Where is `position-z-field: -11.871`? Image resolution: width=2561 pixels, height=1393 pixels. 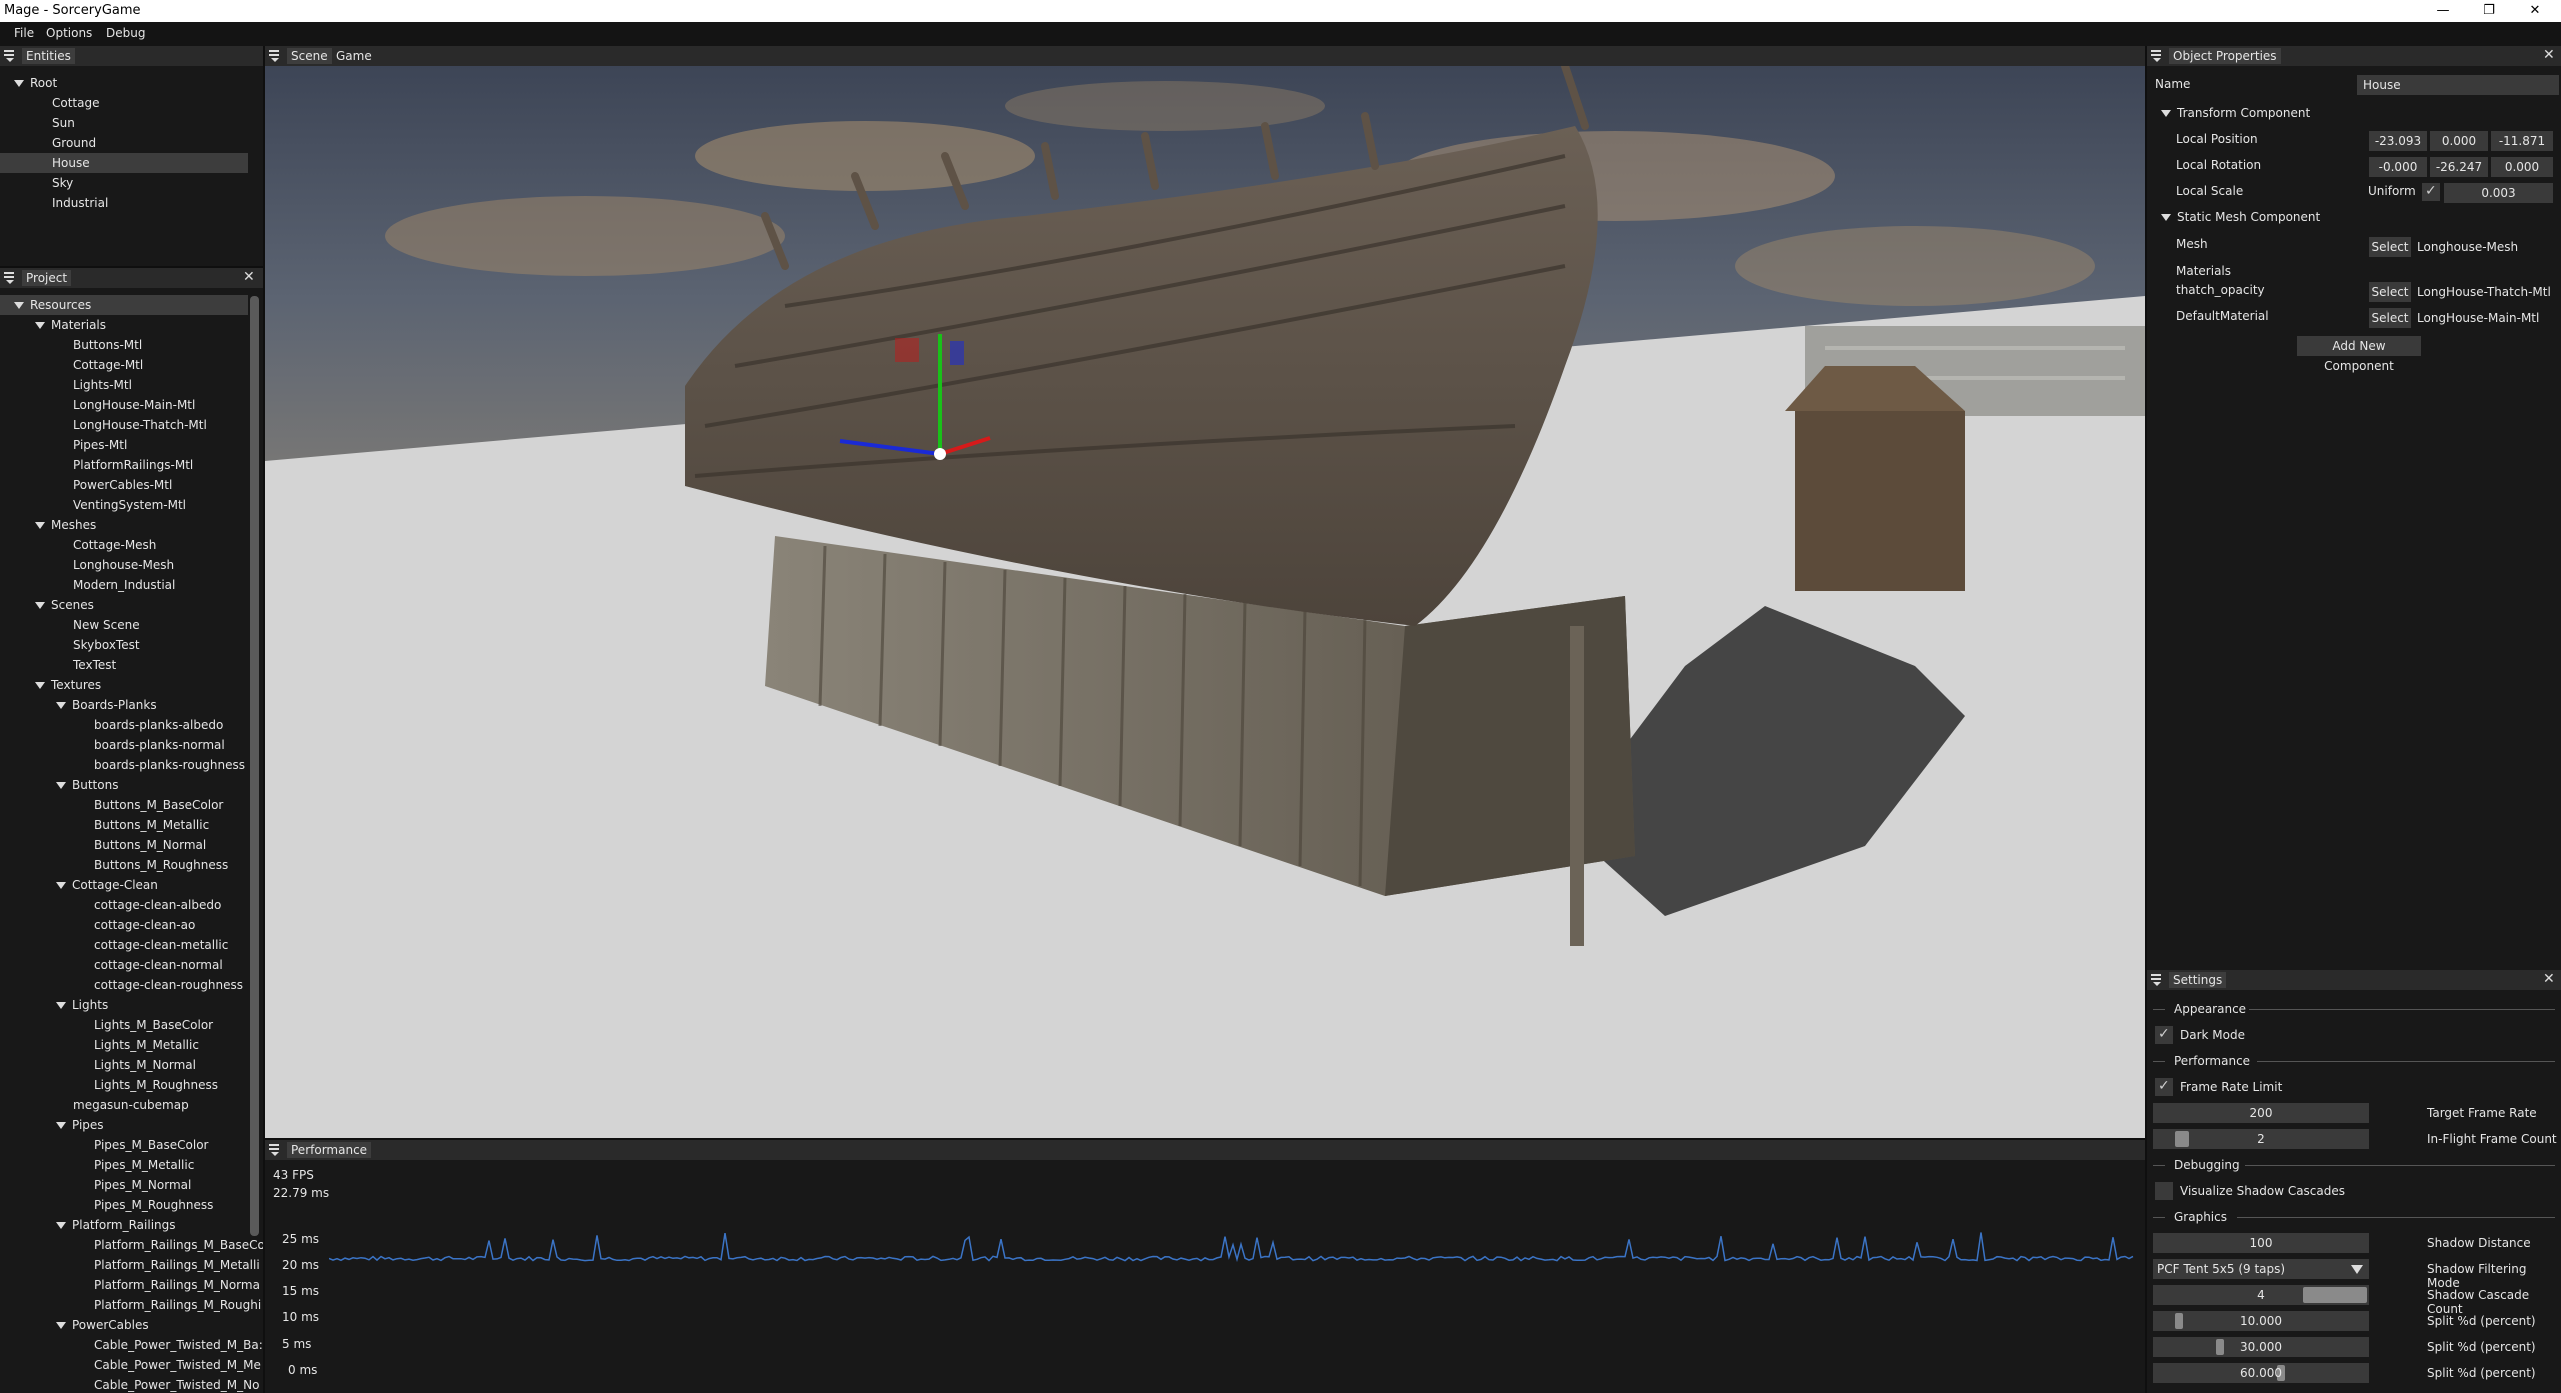 position-z-field: -11.871 is located at coordinates (2522, 141).